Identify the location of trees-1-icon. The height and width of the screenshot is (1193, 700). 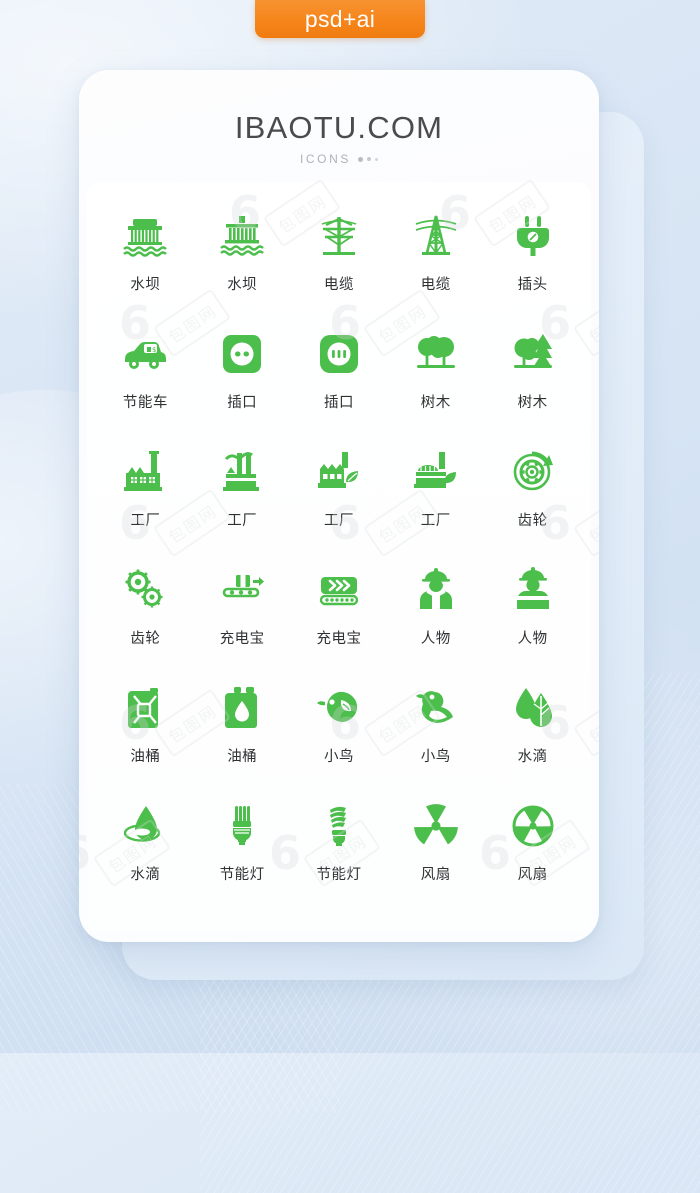
(436, 354).